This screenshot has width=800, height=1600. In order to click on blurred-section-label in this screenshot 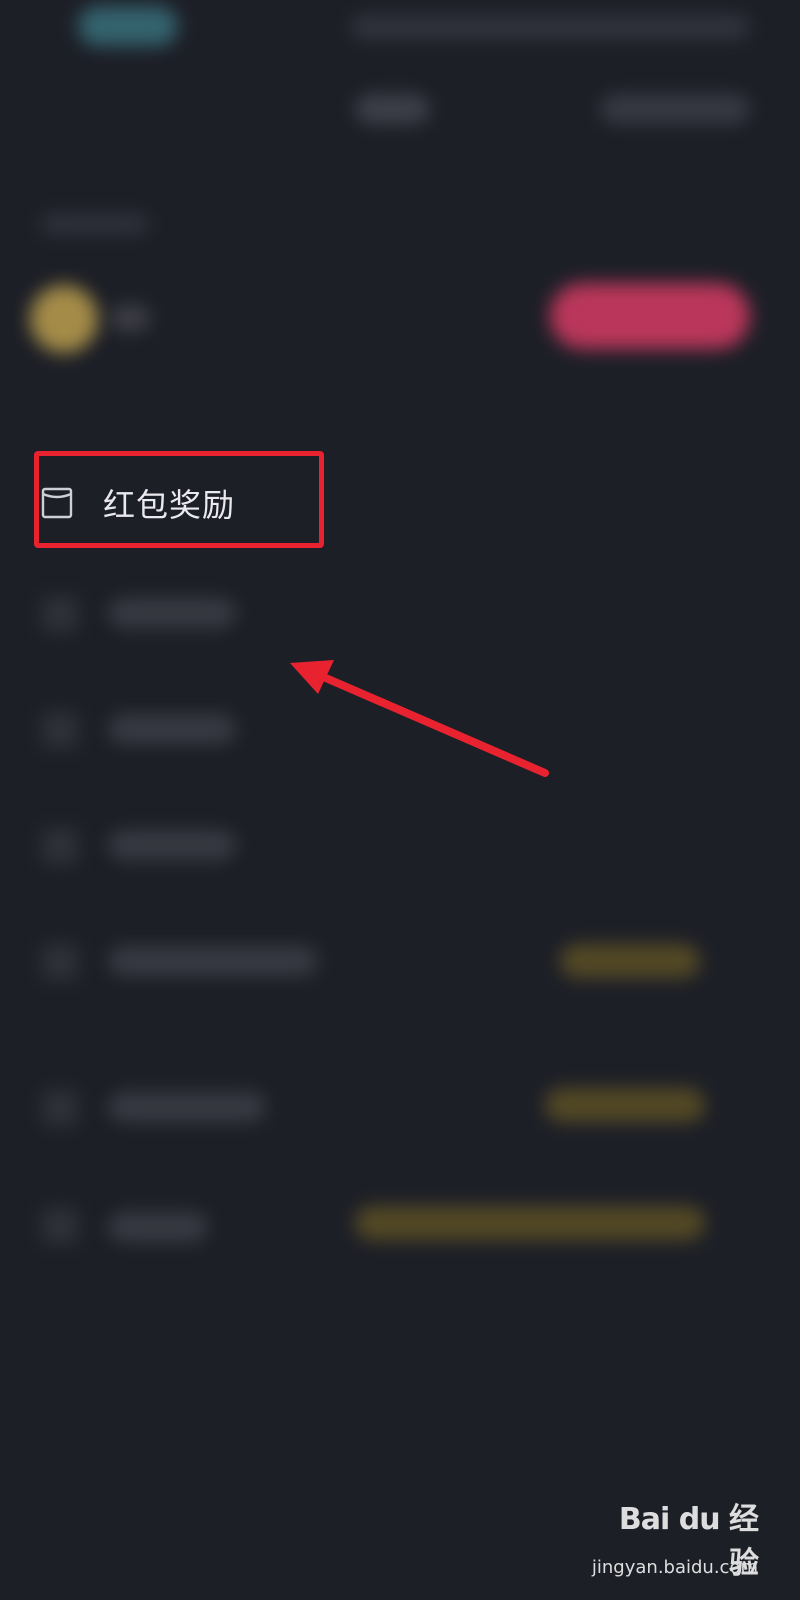, I will do `click(95, 224)`.